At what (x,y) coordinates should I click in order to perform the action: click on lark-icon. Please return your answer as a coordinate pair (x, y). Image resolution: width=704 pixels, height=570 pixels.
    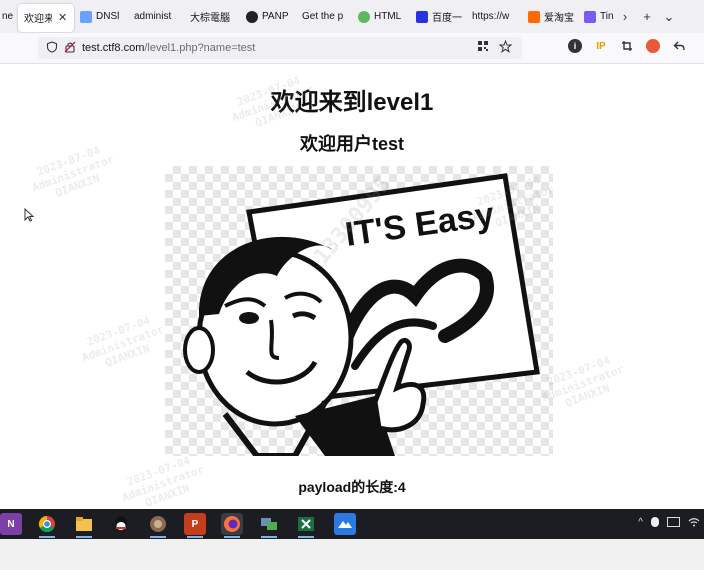
    Looking at the image, I should click on (345, 524).